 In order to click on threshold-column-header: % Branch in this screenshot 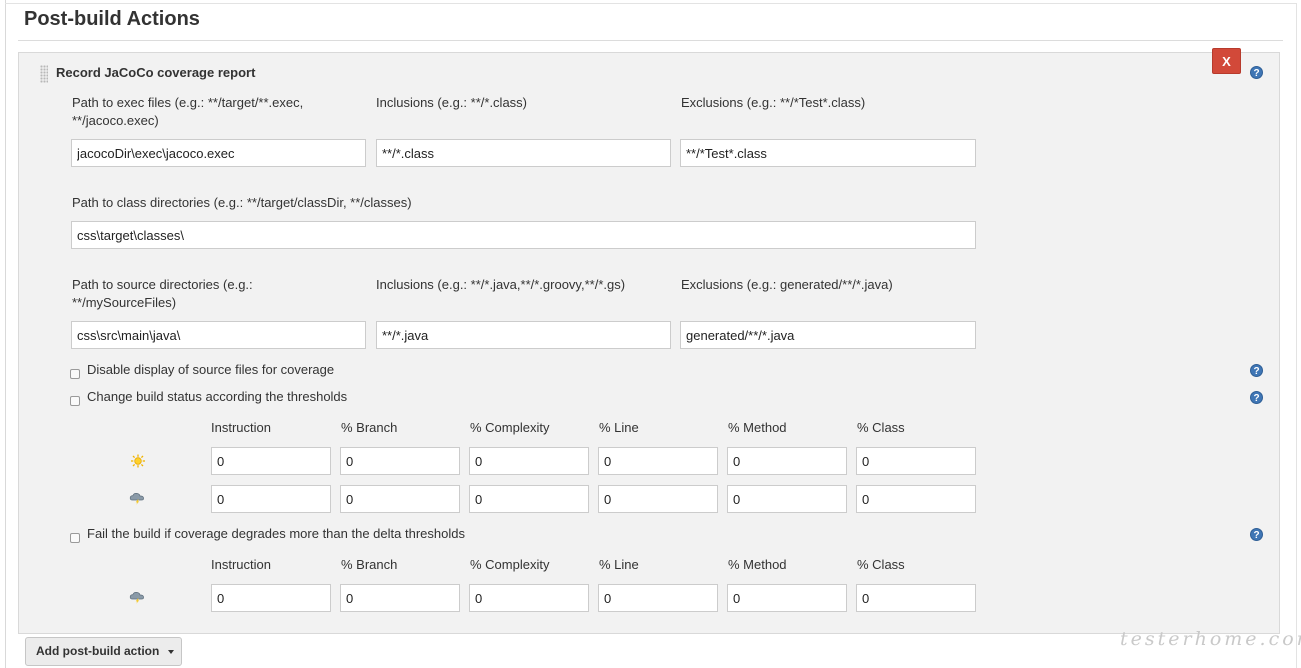, I will do `click(369, 427)`.